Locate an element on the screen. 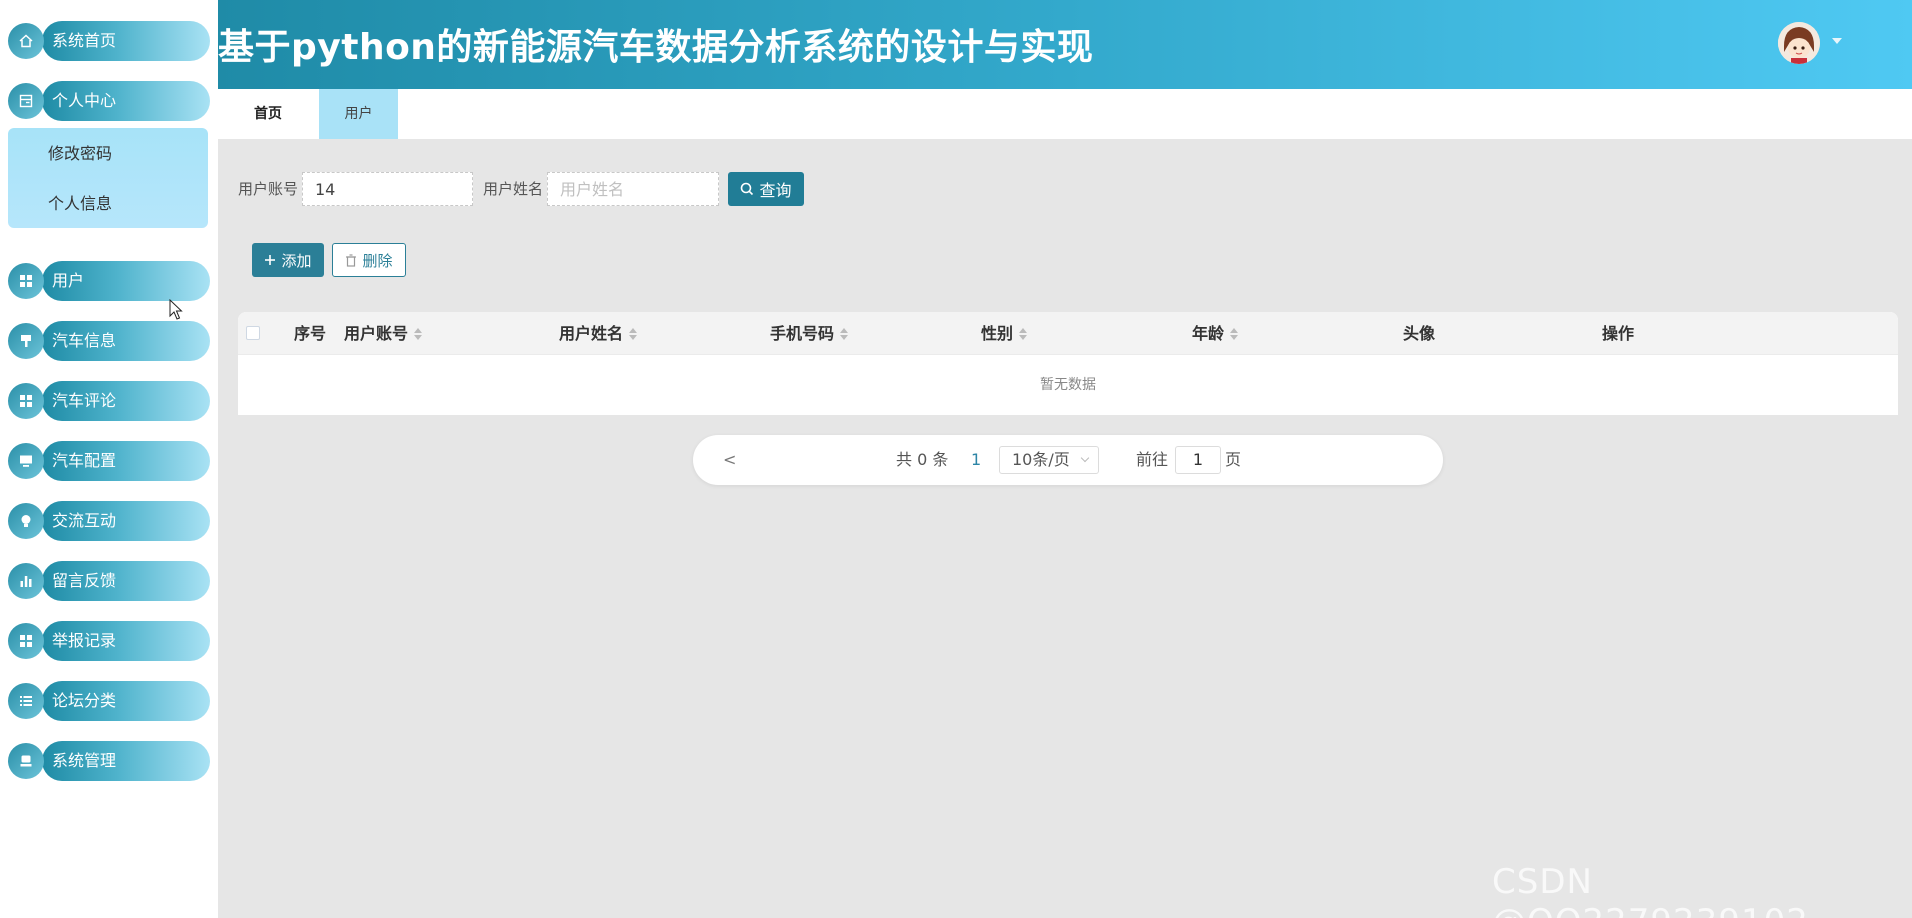  sidebar-item-label: 系统首页 is located at coordinates (84, 40).